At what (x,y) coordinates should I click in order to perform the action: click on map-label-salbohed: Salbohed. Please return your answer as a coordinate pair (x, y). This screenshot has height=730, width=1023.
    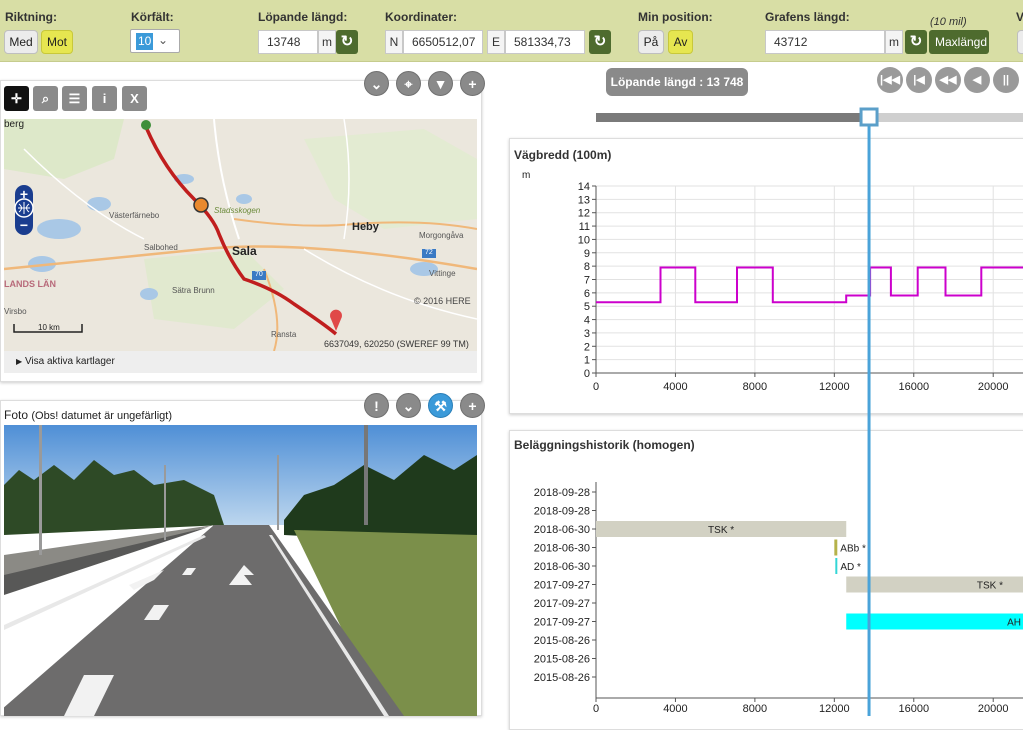
    Looking at the image, I should click on (161, 247).